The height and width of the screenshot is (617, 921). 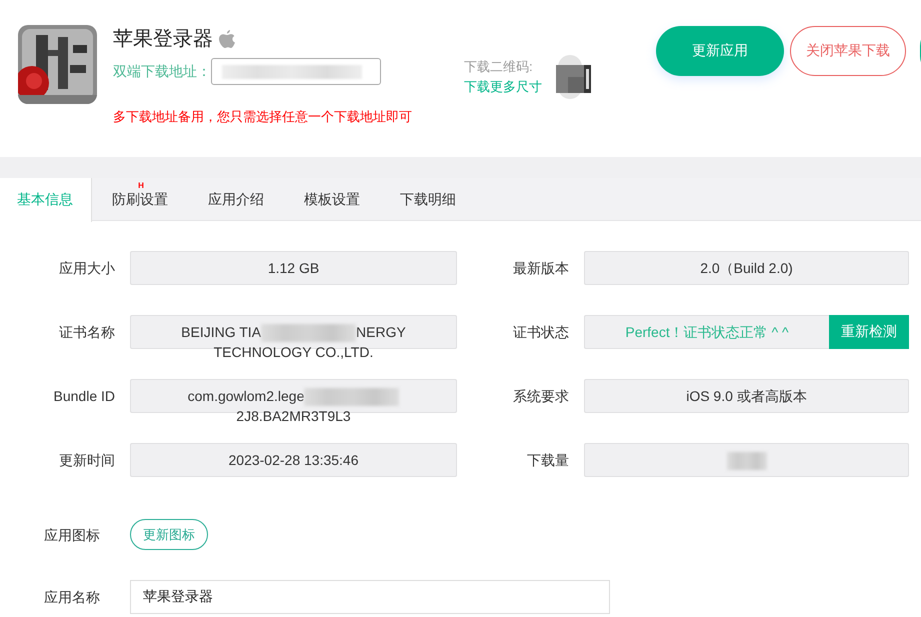 I want to click on close-download-button: 关闭苹果下载, so click(x=848, y=51).